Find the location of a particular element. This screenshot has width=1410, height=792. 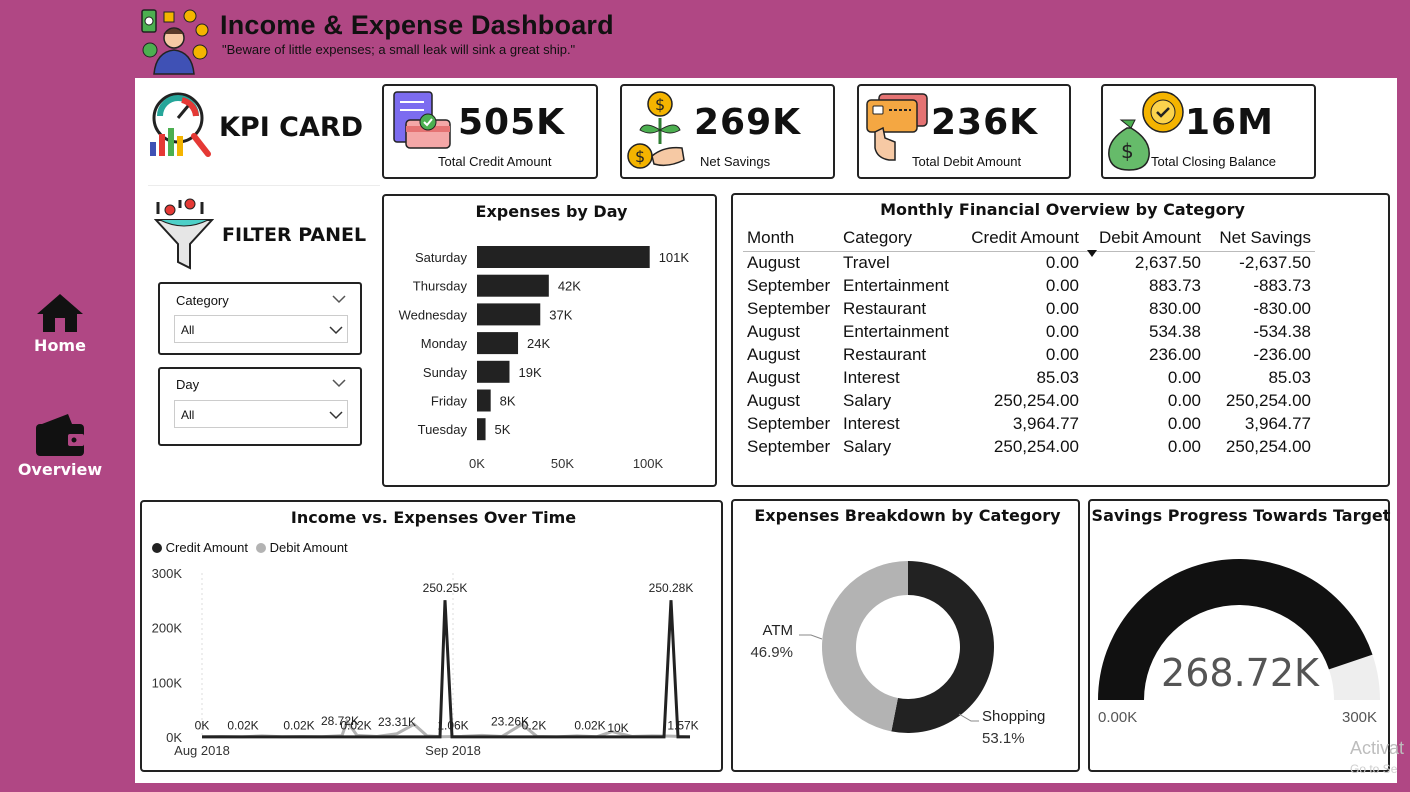

bar-category-label: Sunday is located at coordinates (445, 372).